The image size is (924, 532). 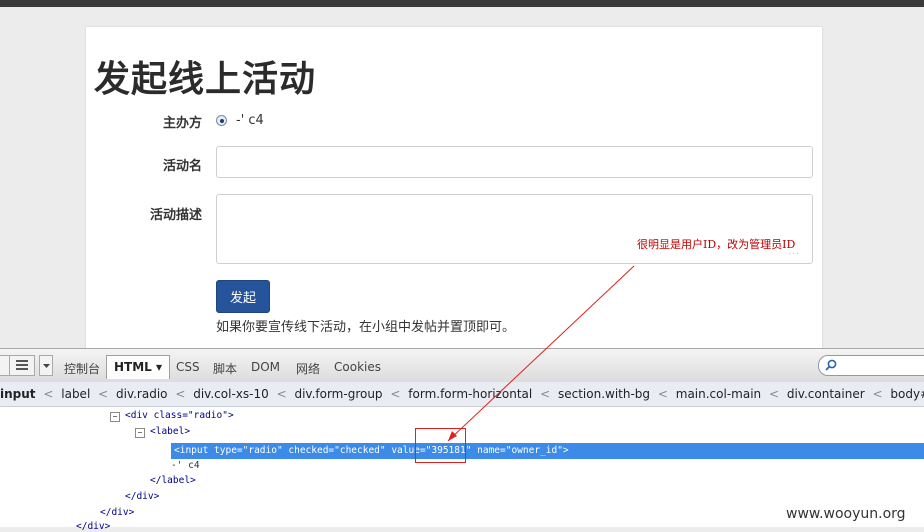 What do you see at coordinates (357, 367) in the screenshot?
I see `tab-cookies: Cookies` at bounding box center [357, 367].